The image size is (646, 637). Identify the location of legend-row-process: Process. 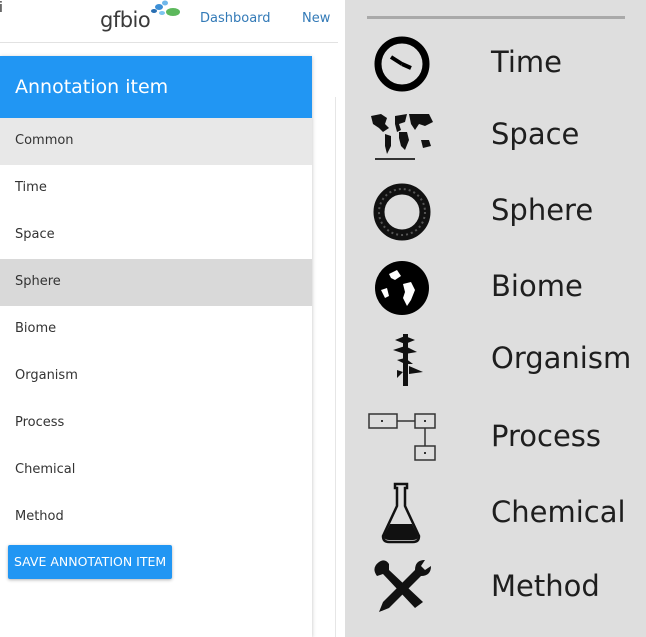
(495, 436).